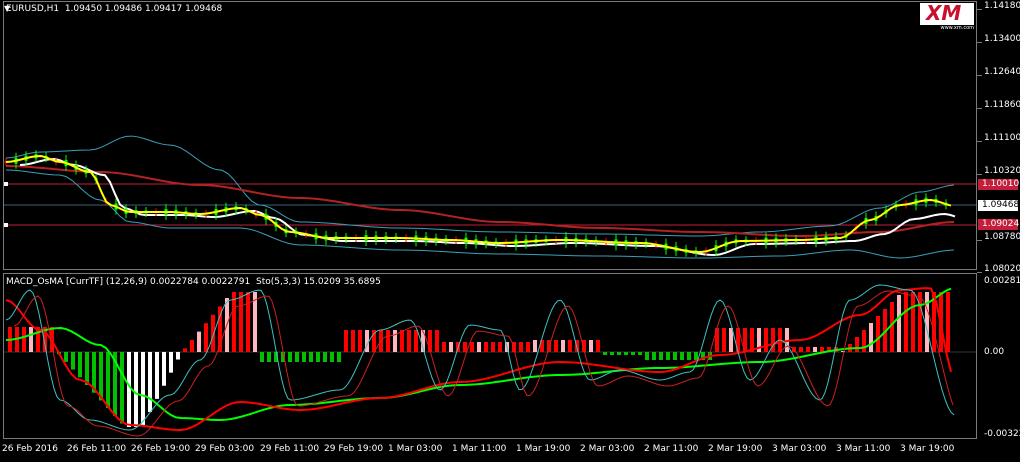  What do you see at coordinates (543, 449) in the screenshot?
I see `time-axis-label: 1 Mar 19:00` at bounding box center [543, 449].